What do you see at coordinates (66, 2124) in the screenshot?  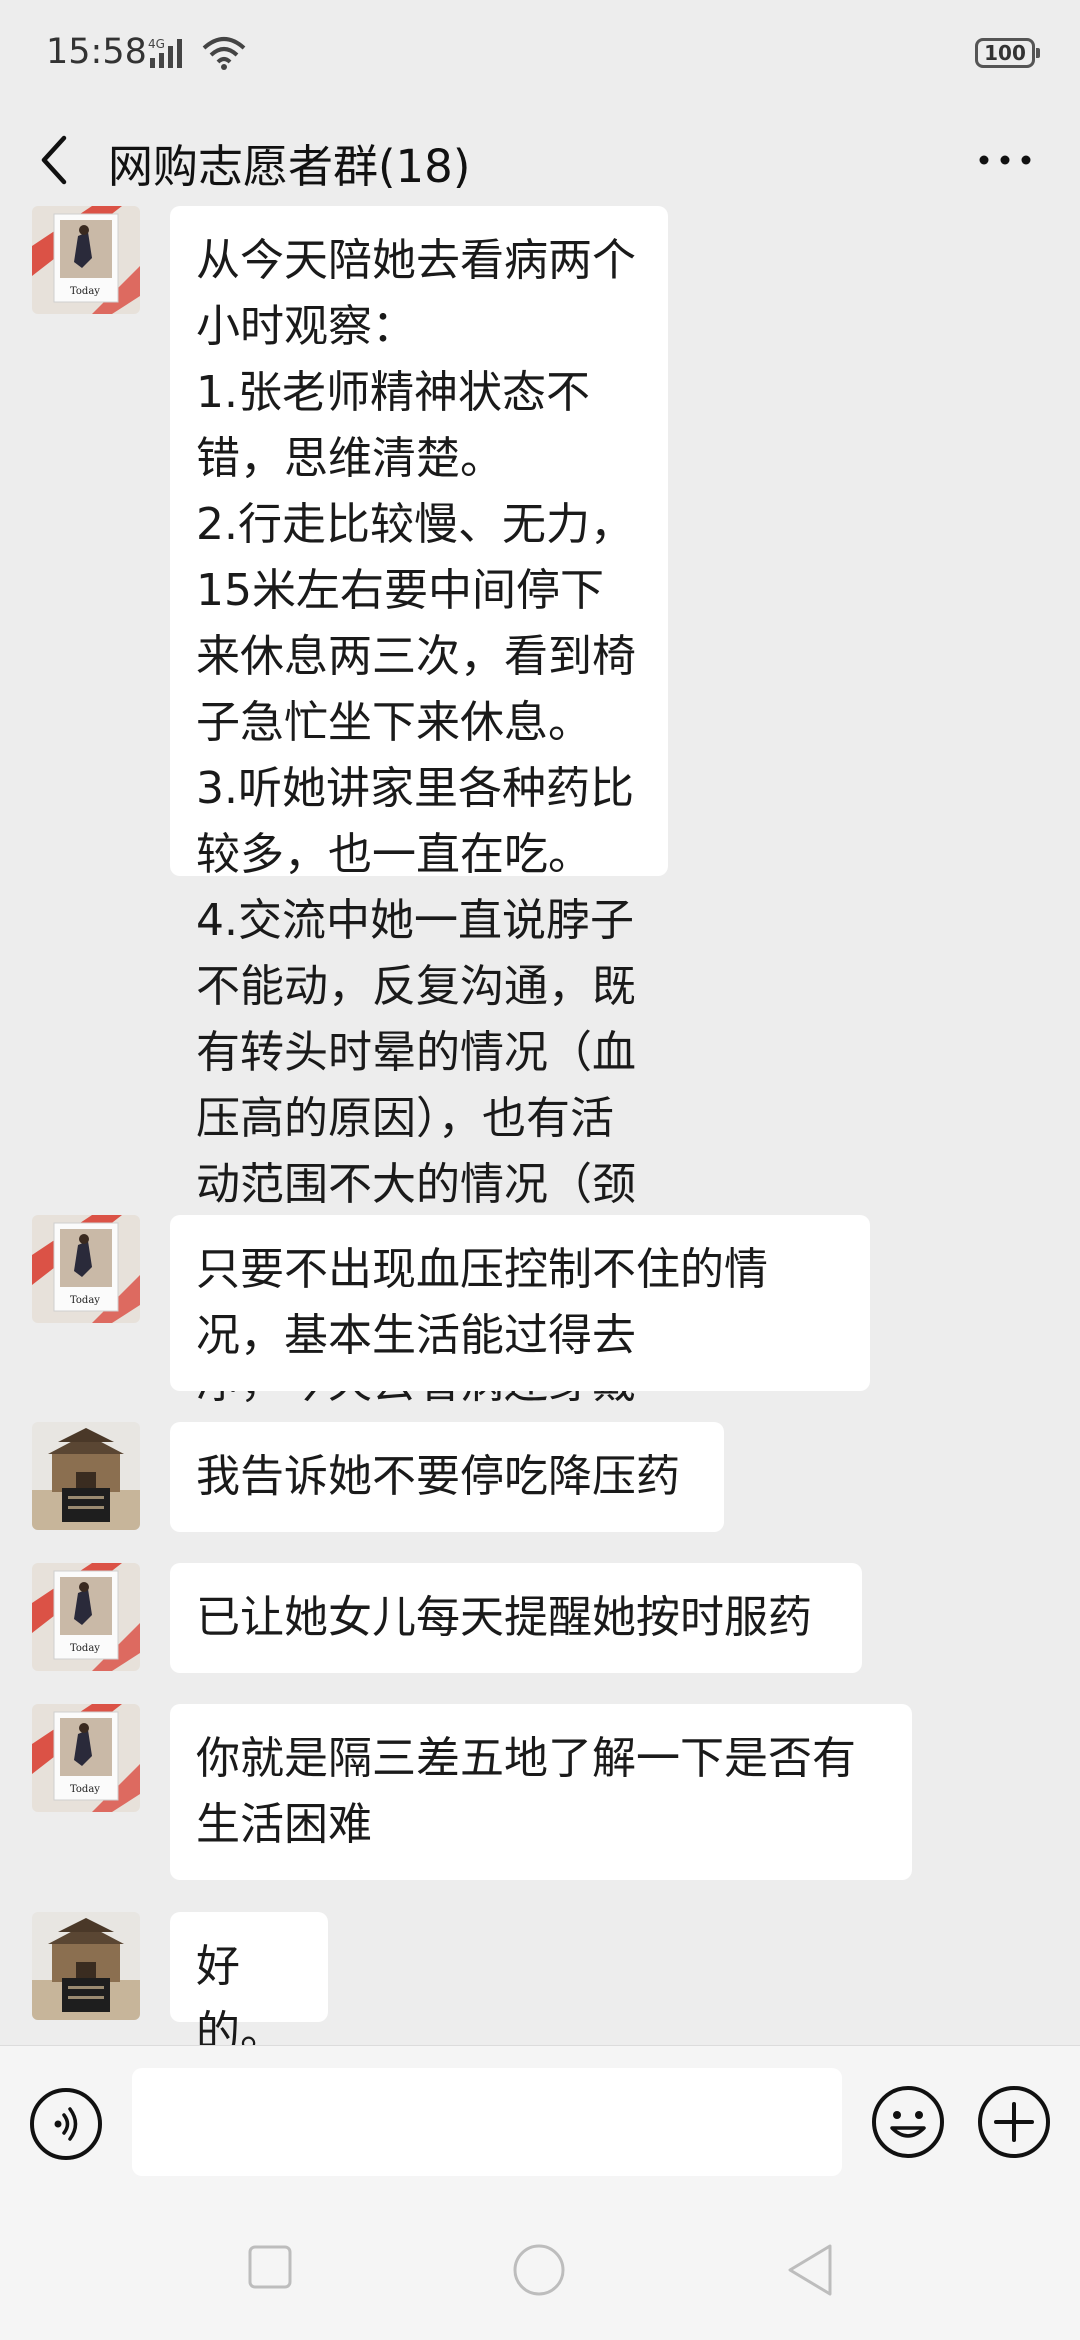 I see `voice-input-icon` at bounding box center [66, 2124].